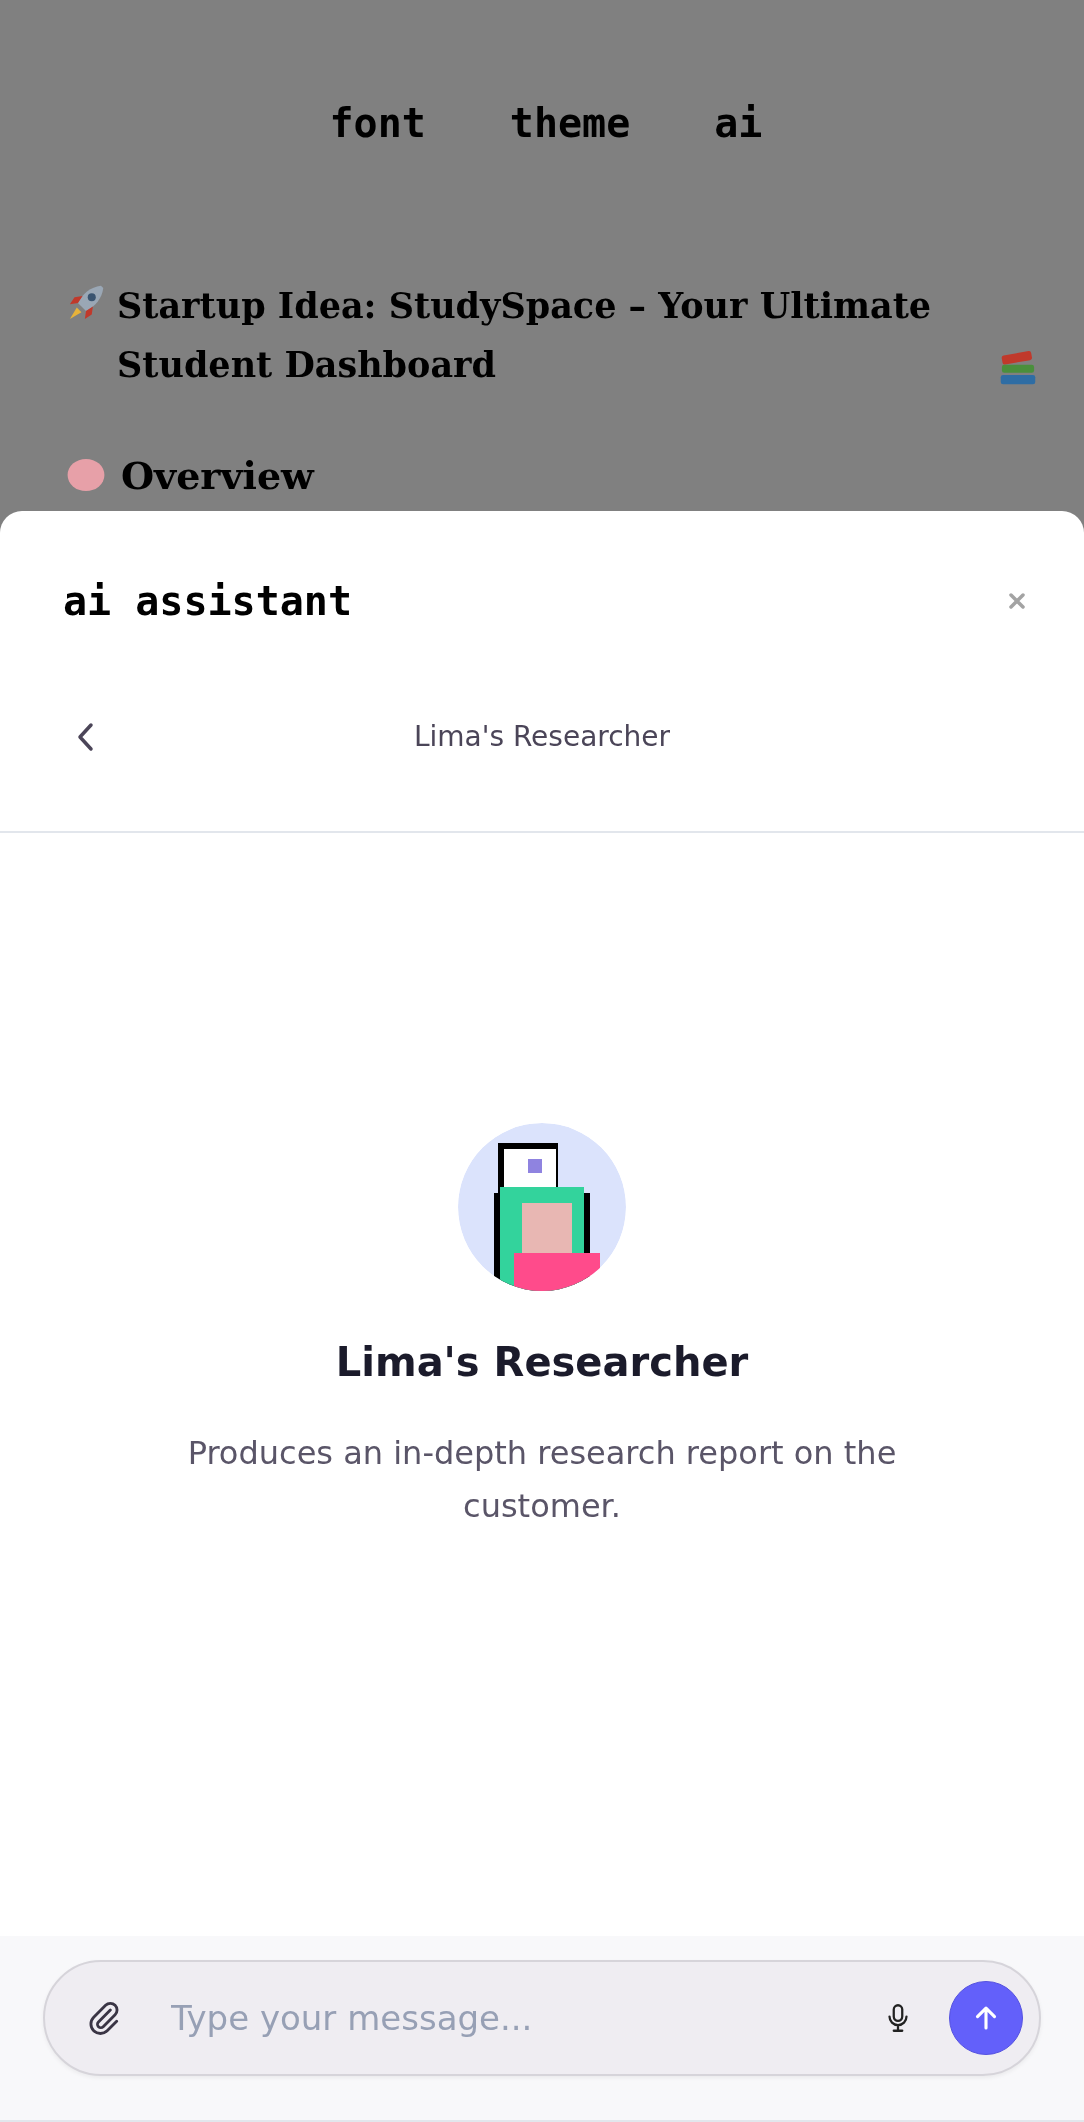  Describe the element at coordinates (377, 123) in the screenshot. I see `nav-link: font` at that location.